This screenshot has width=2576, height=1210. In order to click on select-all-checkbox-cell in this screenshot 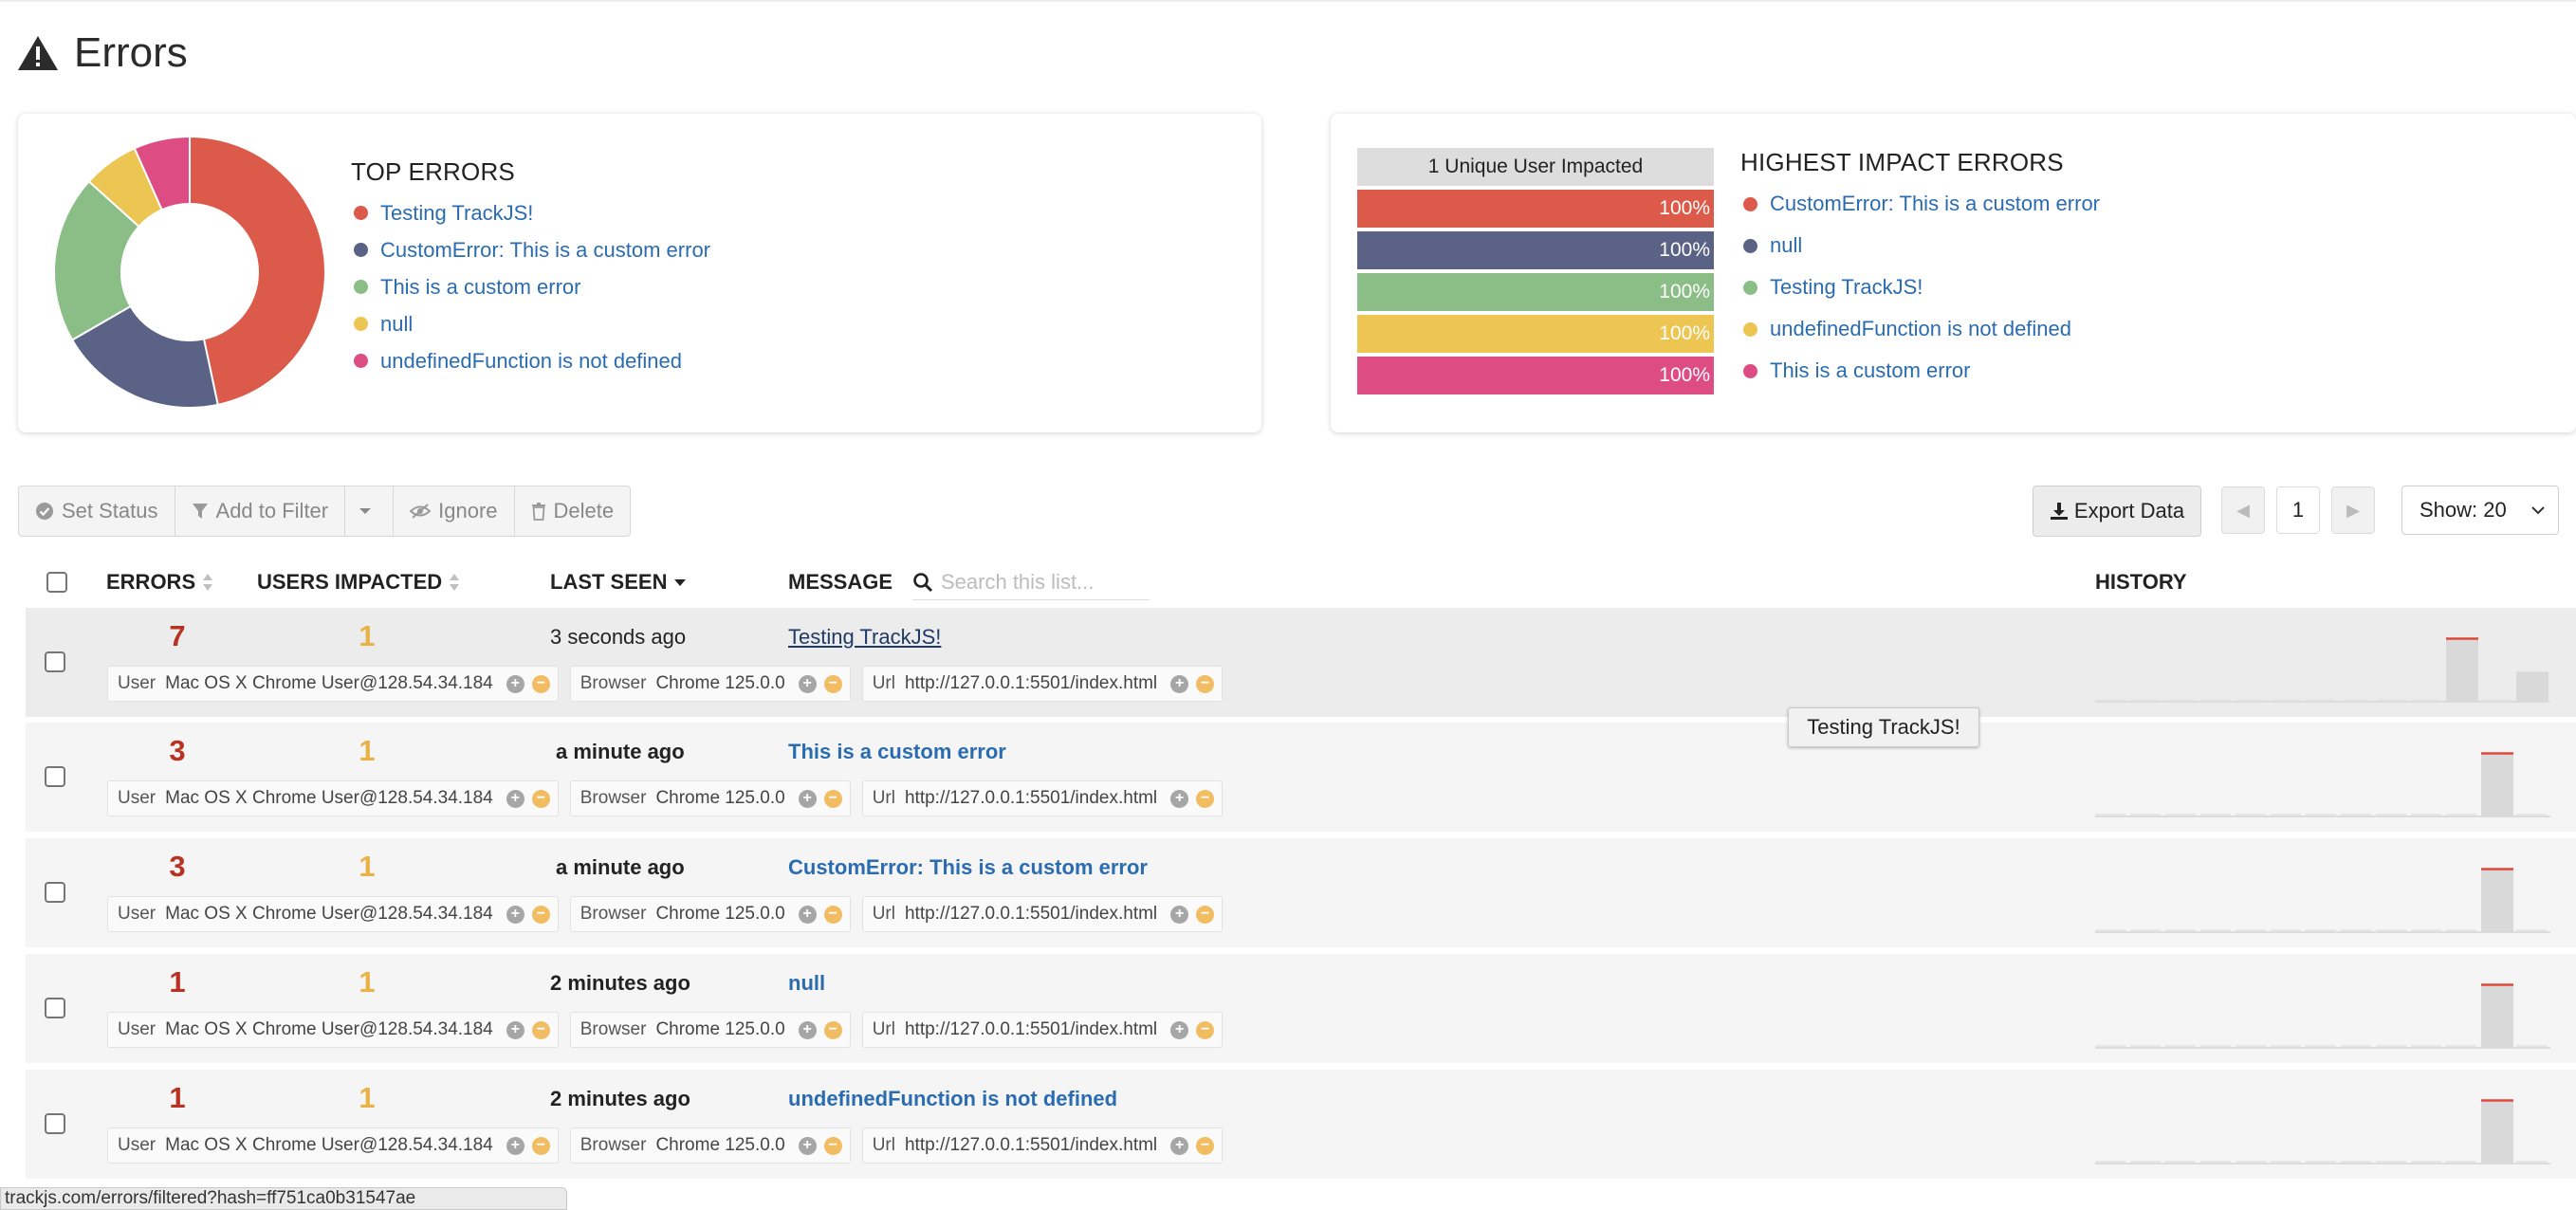, I will do `click(56, 582)`.